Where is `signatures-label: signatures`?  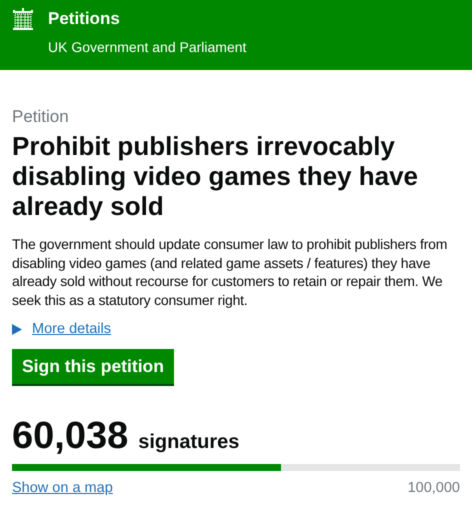
signatures-label: signatures is located at coordinates (189, 442).